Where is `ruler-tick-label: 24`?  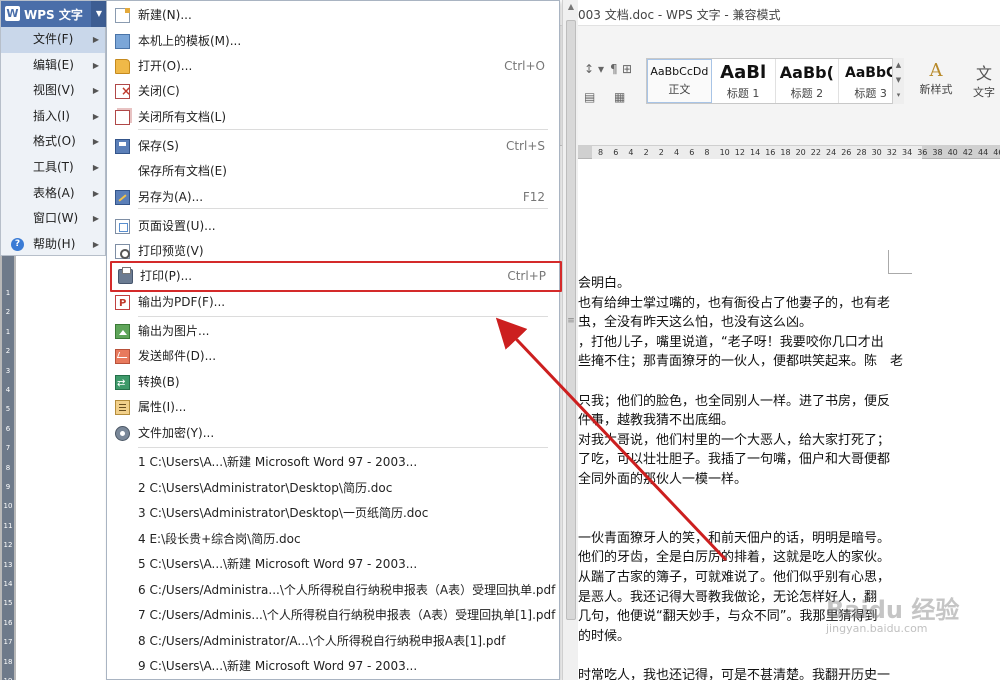
ruler-tick-label: 24 is located at coordinates (831, 152).